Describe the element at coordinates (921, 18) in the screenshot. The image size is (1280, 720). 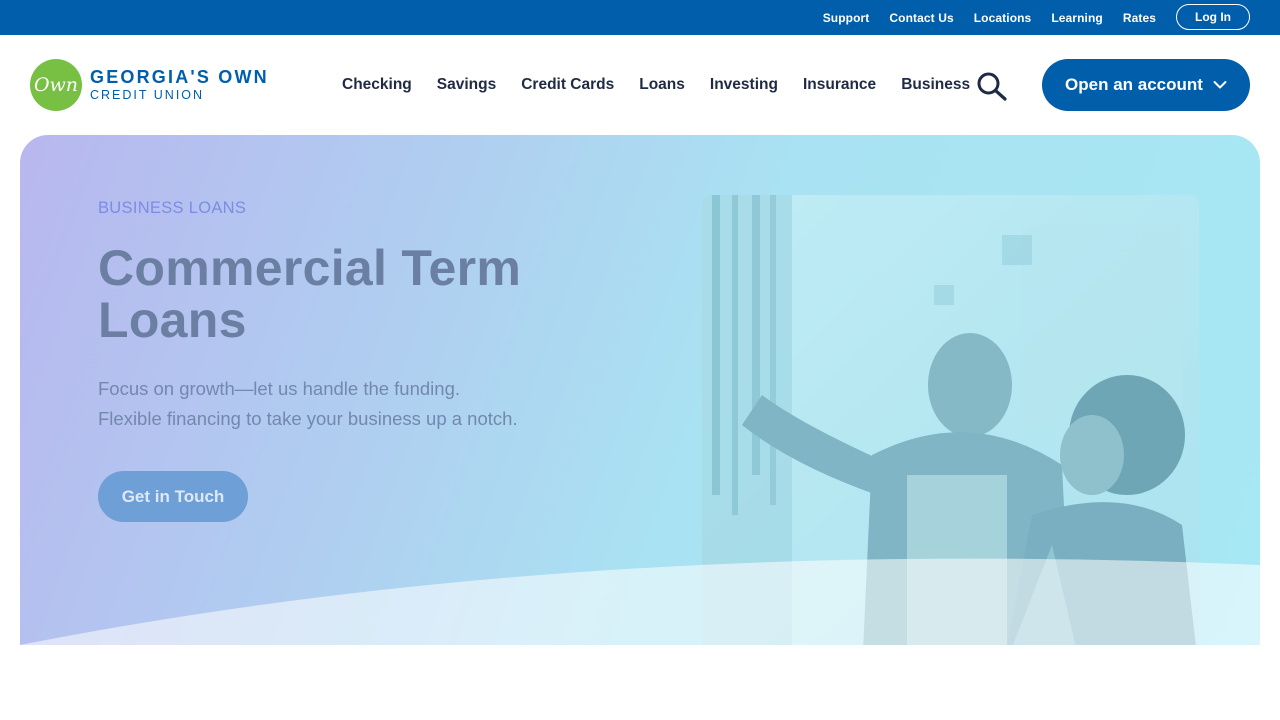
I see `utility-link-contact-us: Contact Us` at that location.